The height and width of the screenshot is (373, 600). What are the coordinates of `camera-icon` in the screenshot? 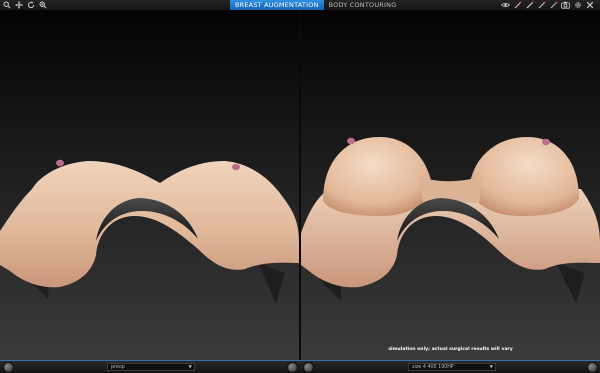 It's located at (565, 5).